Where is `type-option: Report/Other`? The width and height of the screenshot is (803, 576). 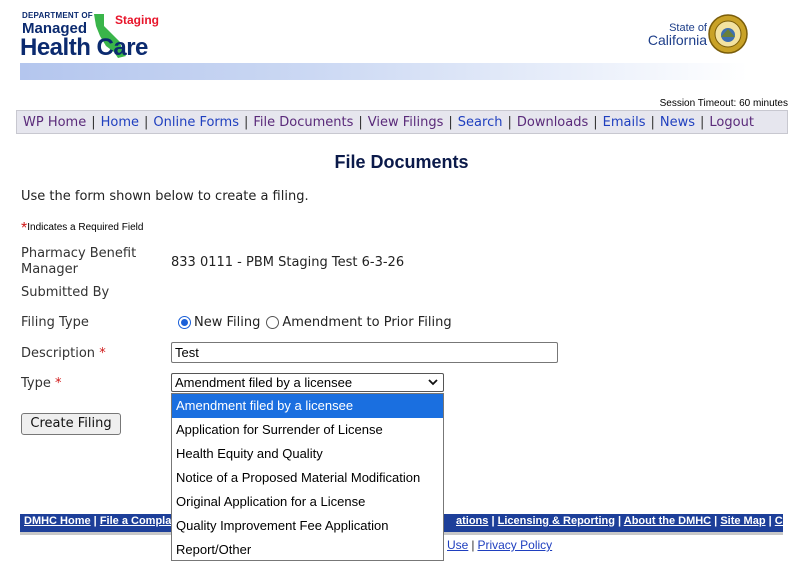 type-option: Report/Other is located at coordinates (307, 550).